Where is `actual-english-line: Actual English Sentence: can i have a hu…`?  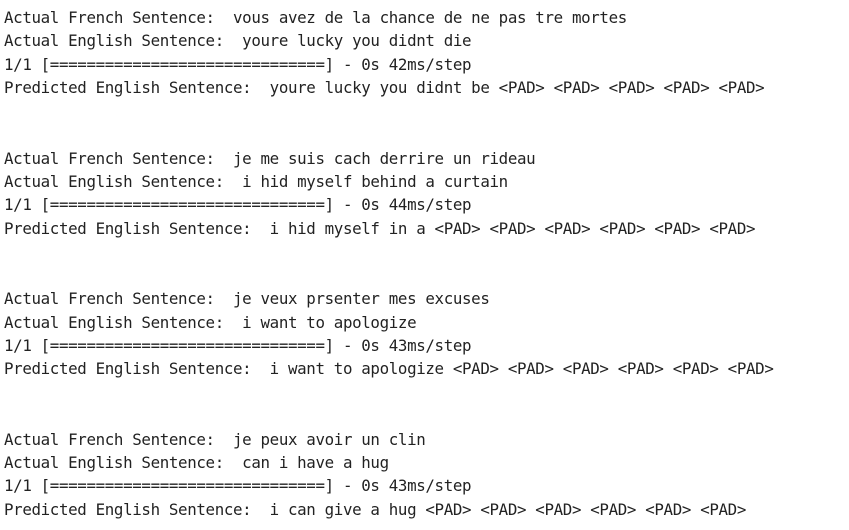
actual-english-line: Actual English Sentence: can i have a hu… is located at coordinates (196, 463).